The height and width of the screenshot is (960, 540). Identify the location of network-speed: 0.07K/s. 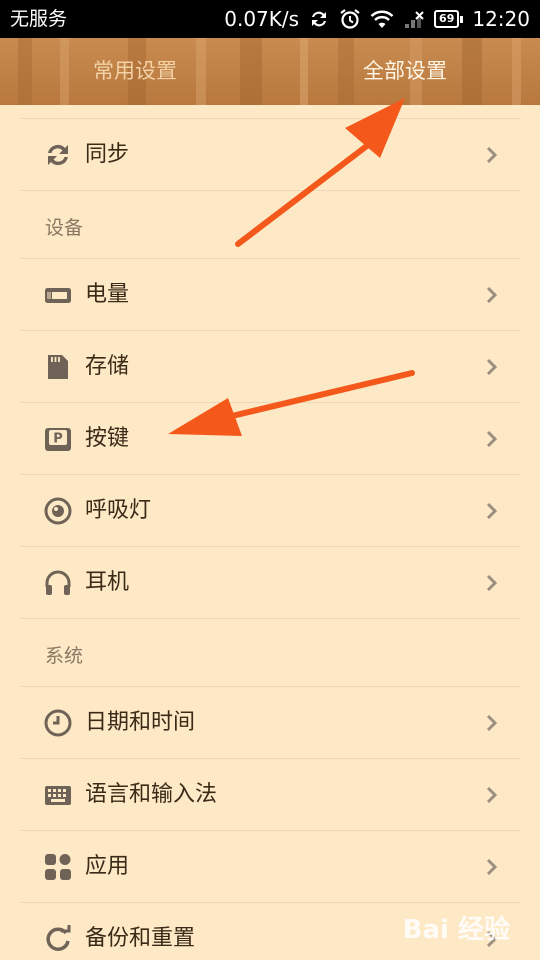
(262, 19).